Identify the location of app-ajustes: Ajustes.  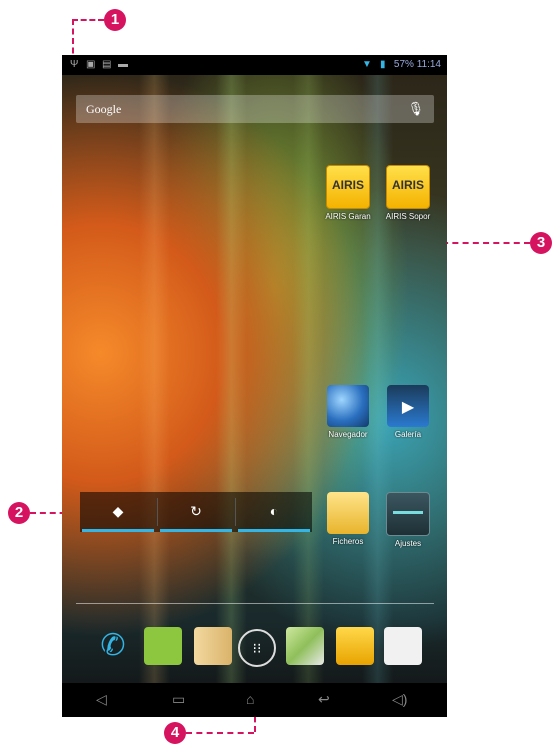
(408, 520).